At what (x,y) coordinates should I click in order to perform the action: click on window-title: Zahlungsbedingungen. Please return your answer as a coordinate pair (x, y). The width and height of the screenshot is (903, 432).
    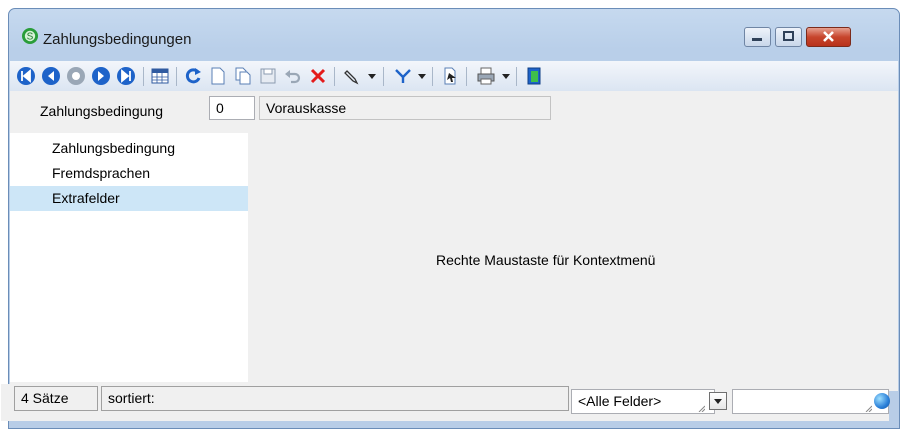
    Looking at the image, I should click on (117, 39).